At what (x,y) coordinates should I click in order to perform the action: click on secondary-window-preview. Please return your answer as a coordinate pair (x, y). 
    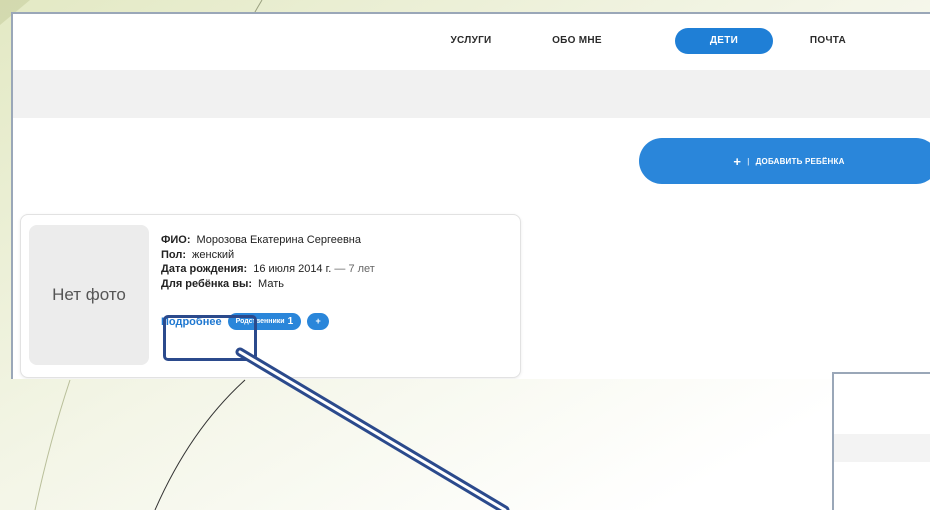
    Looking at the image, I should click on (881, 441).